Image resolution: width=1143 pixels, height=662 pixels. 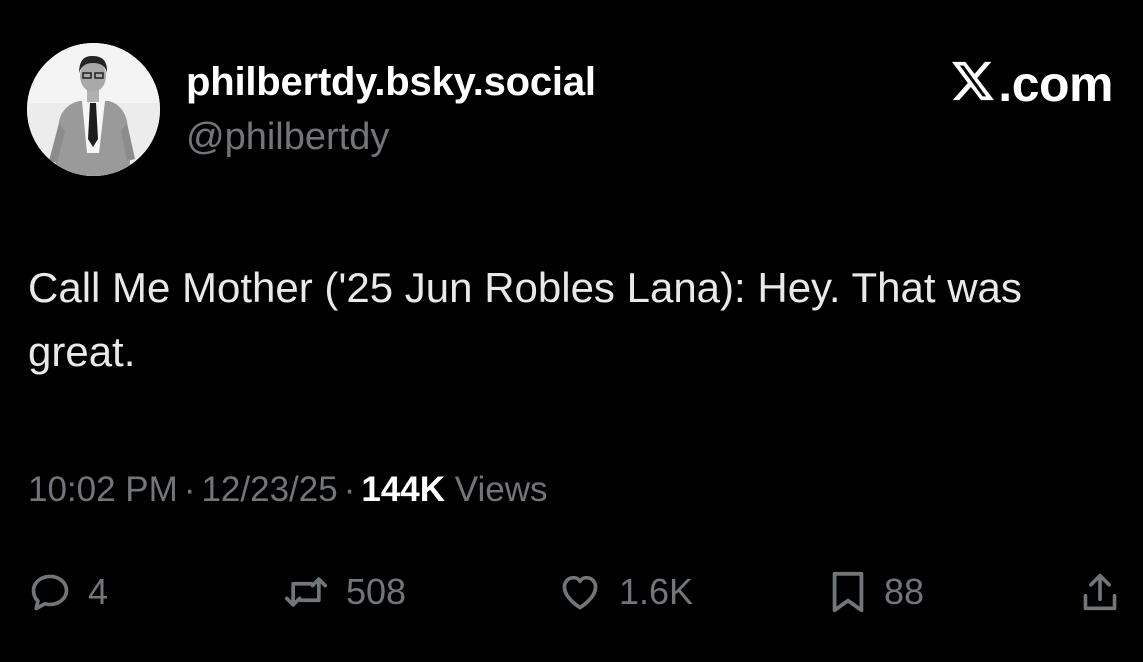 I want to click on repost-icon, so click(x=306, y=592).